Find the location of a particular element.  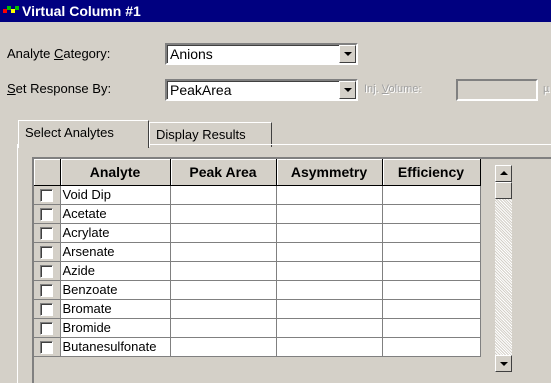

response-by-value: PeakArea is located at coordinates (201, 90).